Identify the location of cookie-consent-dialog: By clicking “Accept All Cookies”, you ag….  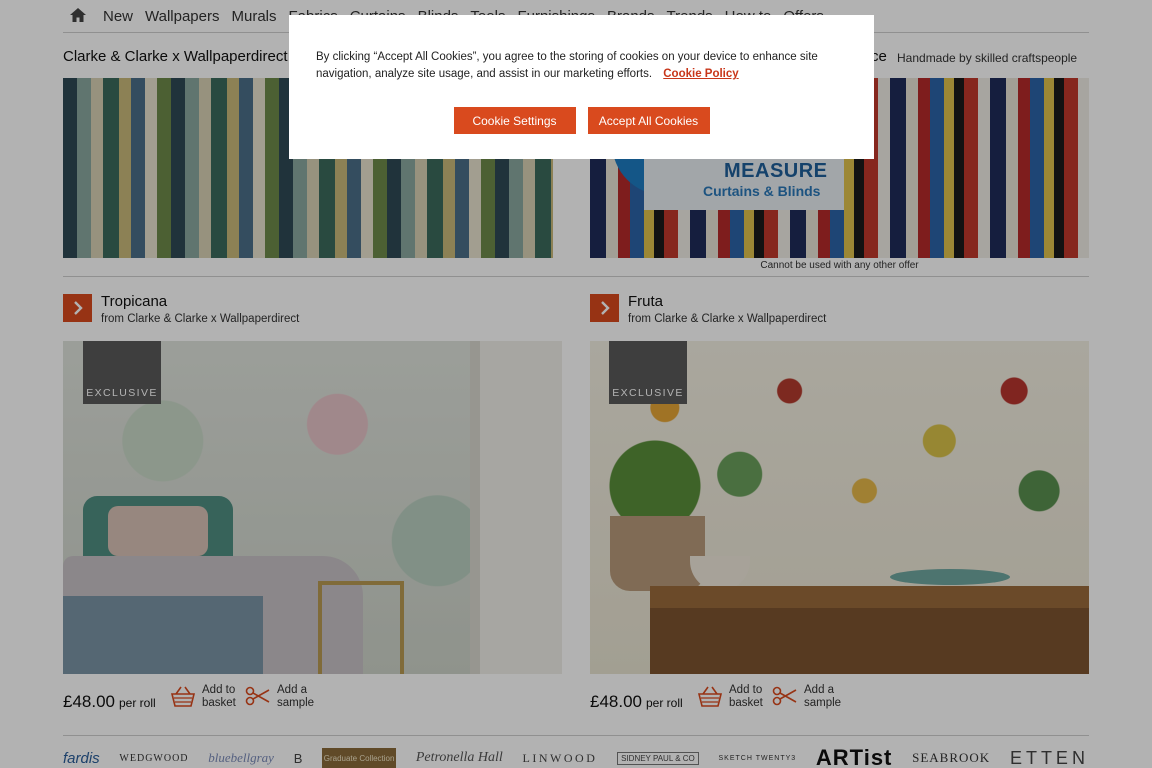
(581, 87).